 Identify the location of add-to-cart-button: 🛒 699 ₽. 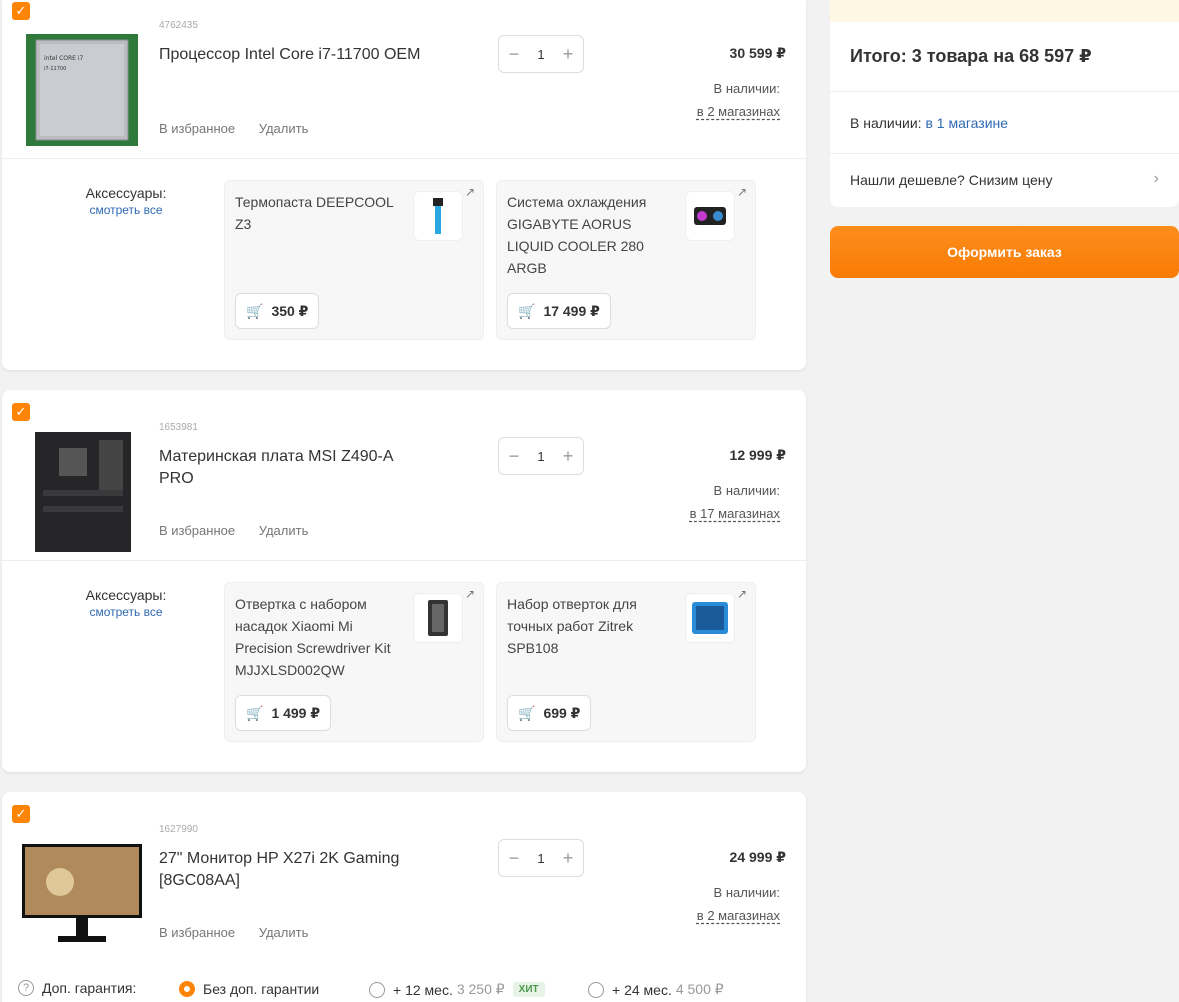
(549, 713).